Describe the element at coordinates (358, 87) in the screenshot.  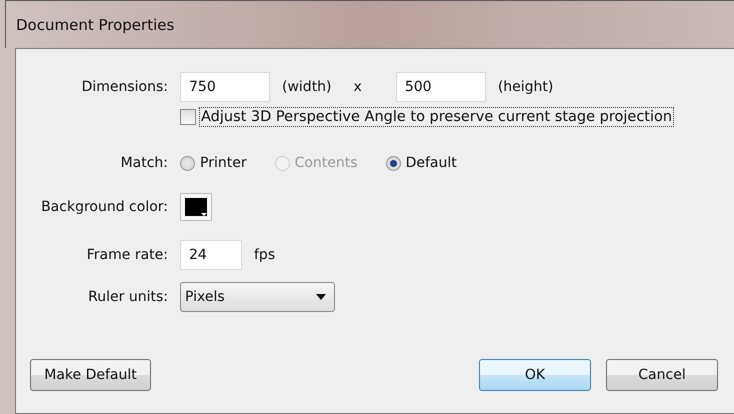
I see `separator-label: x` at that location.